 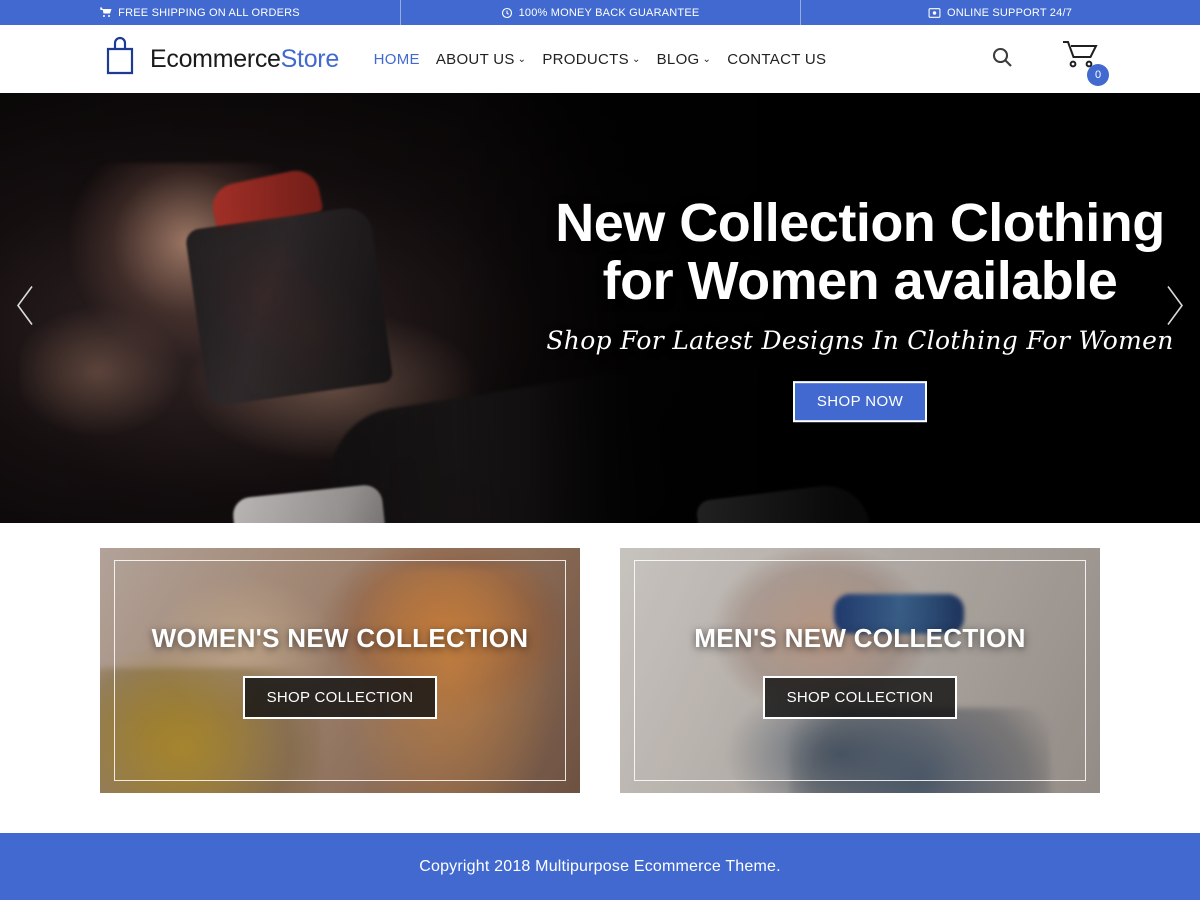 I want to click on announcement-item-online-support: ONLINE SUPPORT 24/7, so click(x=1000, y=12).